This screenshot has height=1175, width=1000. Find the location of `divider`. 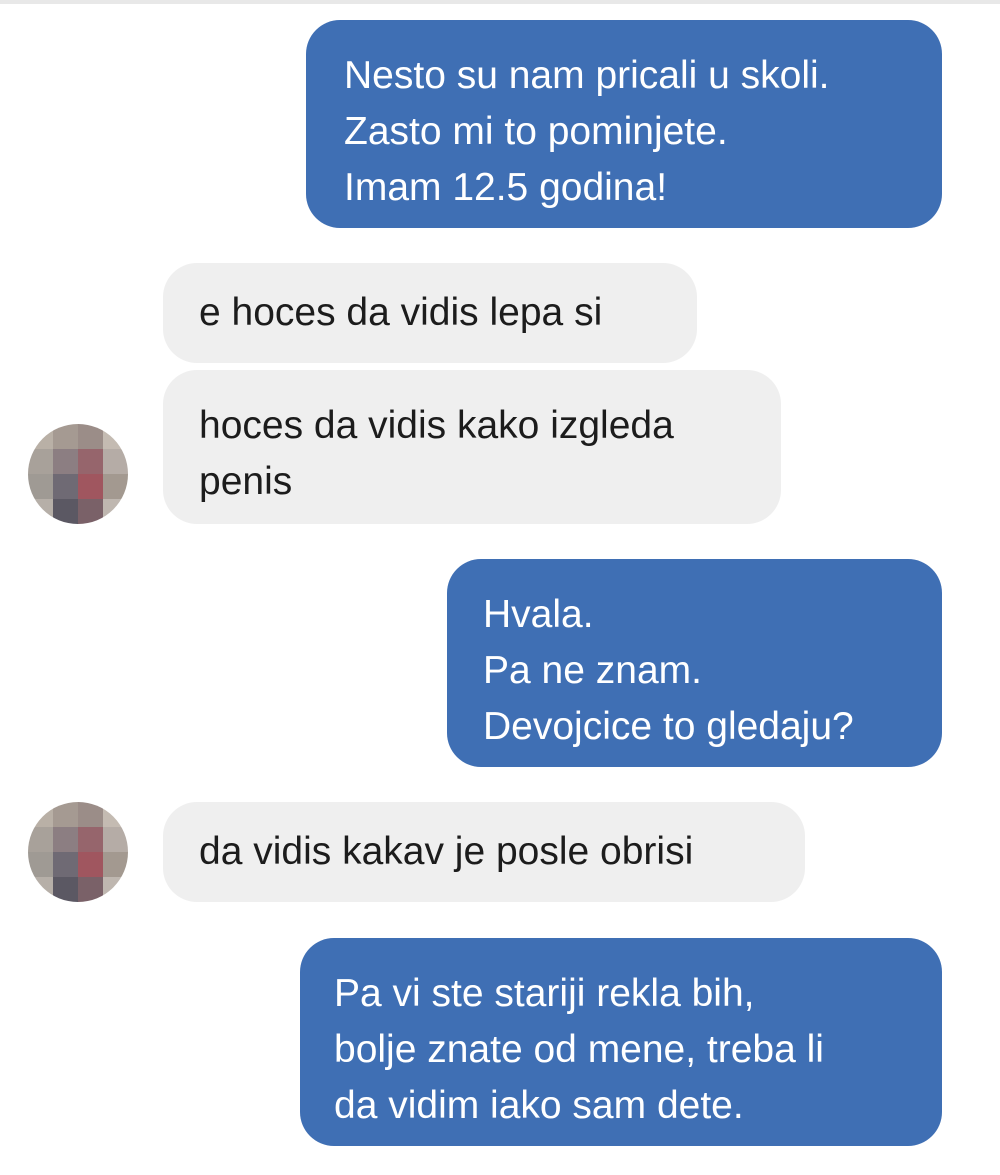

divider is located at coordinates (500, 2).